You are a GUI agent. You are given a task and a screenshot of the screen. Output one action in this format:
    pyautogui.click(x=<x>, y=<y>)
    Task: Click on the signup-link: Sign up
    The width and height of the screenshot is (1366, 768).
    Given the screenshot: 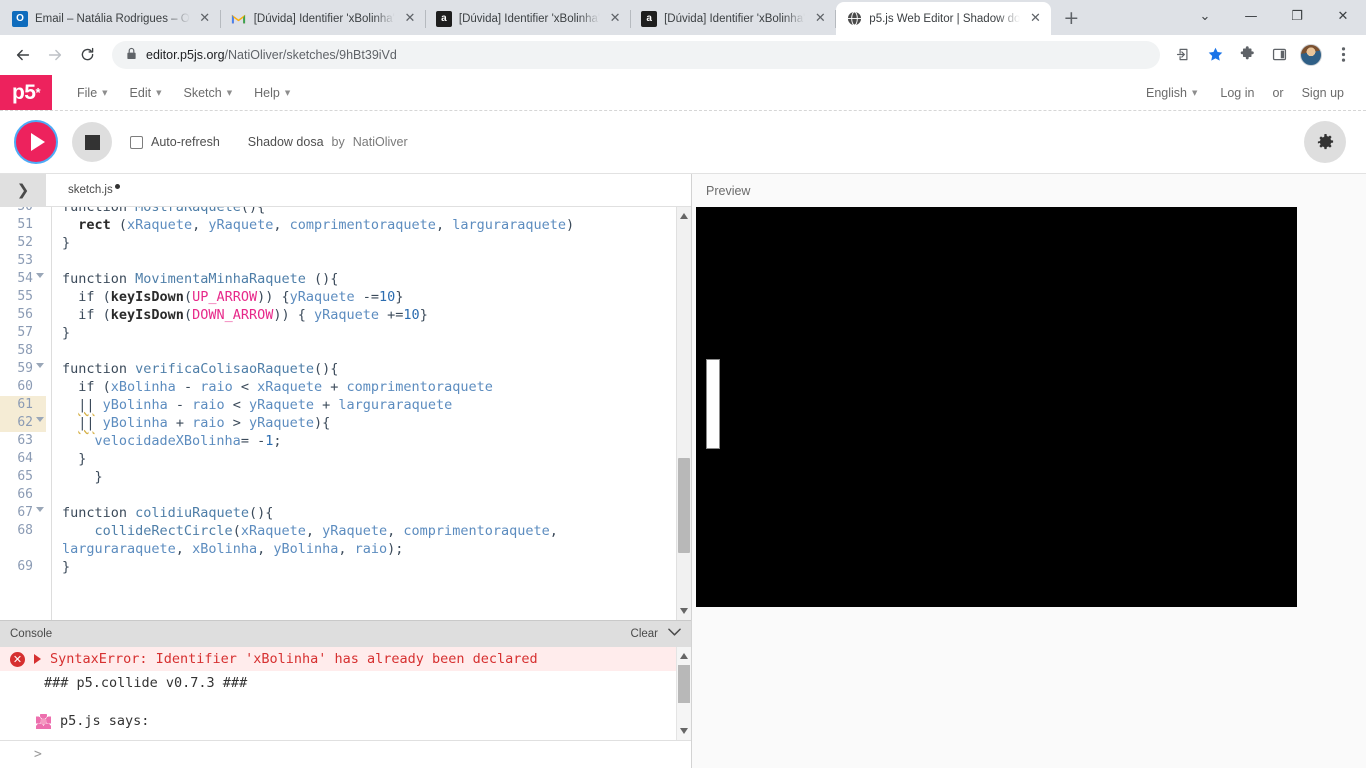 What is the action you would take?
    pyautogui.click(x=1323, y=93)
    